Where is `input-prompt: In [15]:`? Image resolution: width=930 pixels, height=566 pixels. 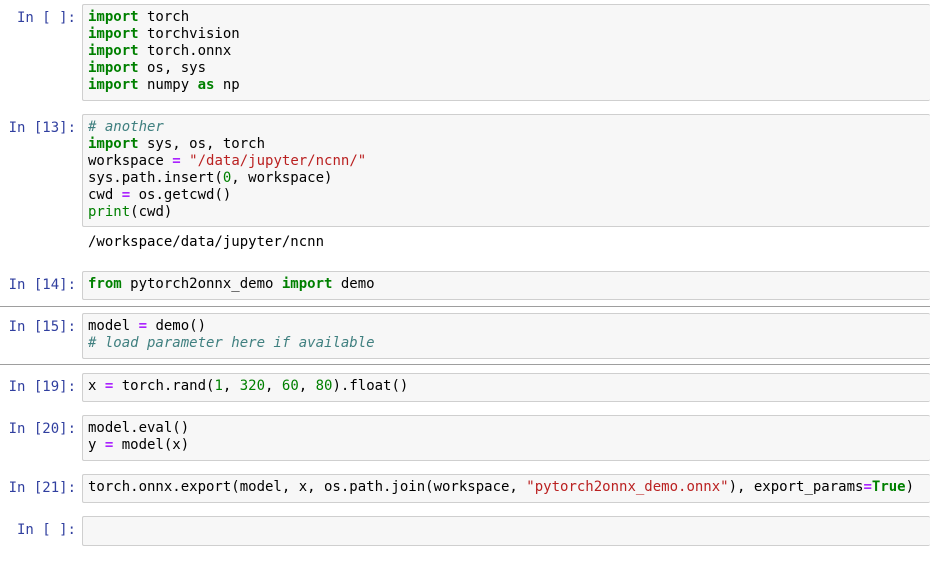
input-prompt: In [15]: is located at coordinates (42, 327).